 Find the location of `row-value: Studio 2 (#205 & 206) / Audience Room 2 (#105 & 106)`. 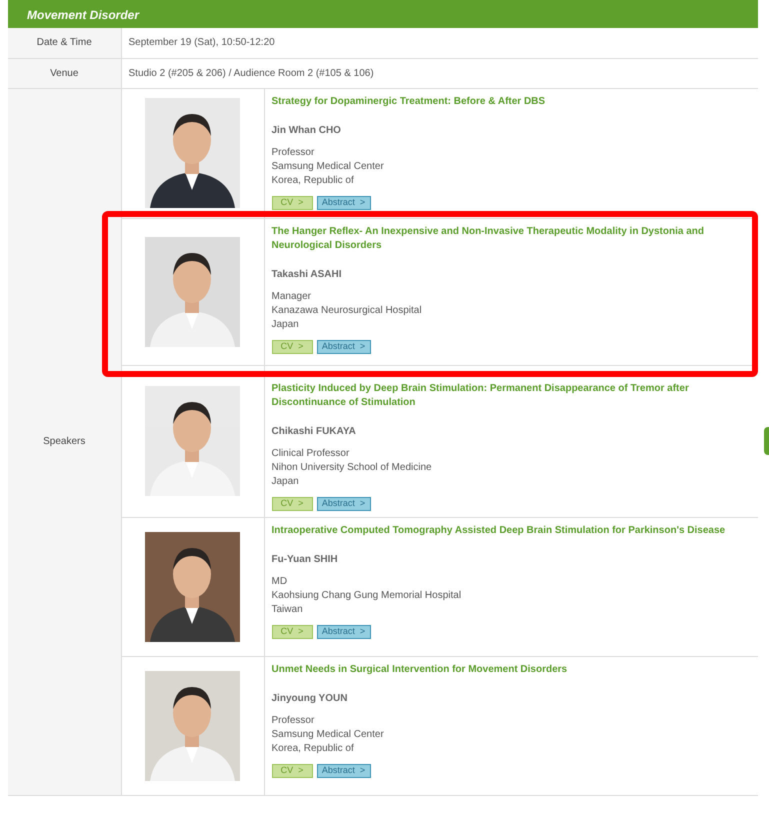

row-value: Studio 2 (#205 & 206) / Audience Room 2 (#105 & 106) is located at coordinates (251, 73).